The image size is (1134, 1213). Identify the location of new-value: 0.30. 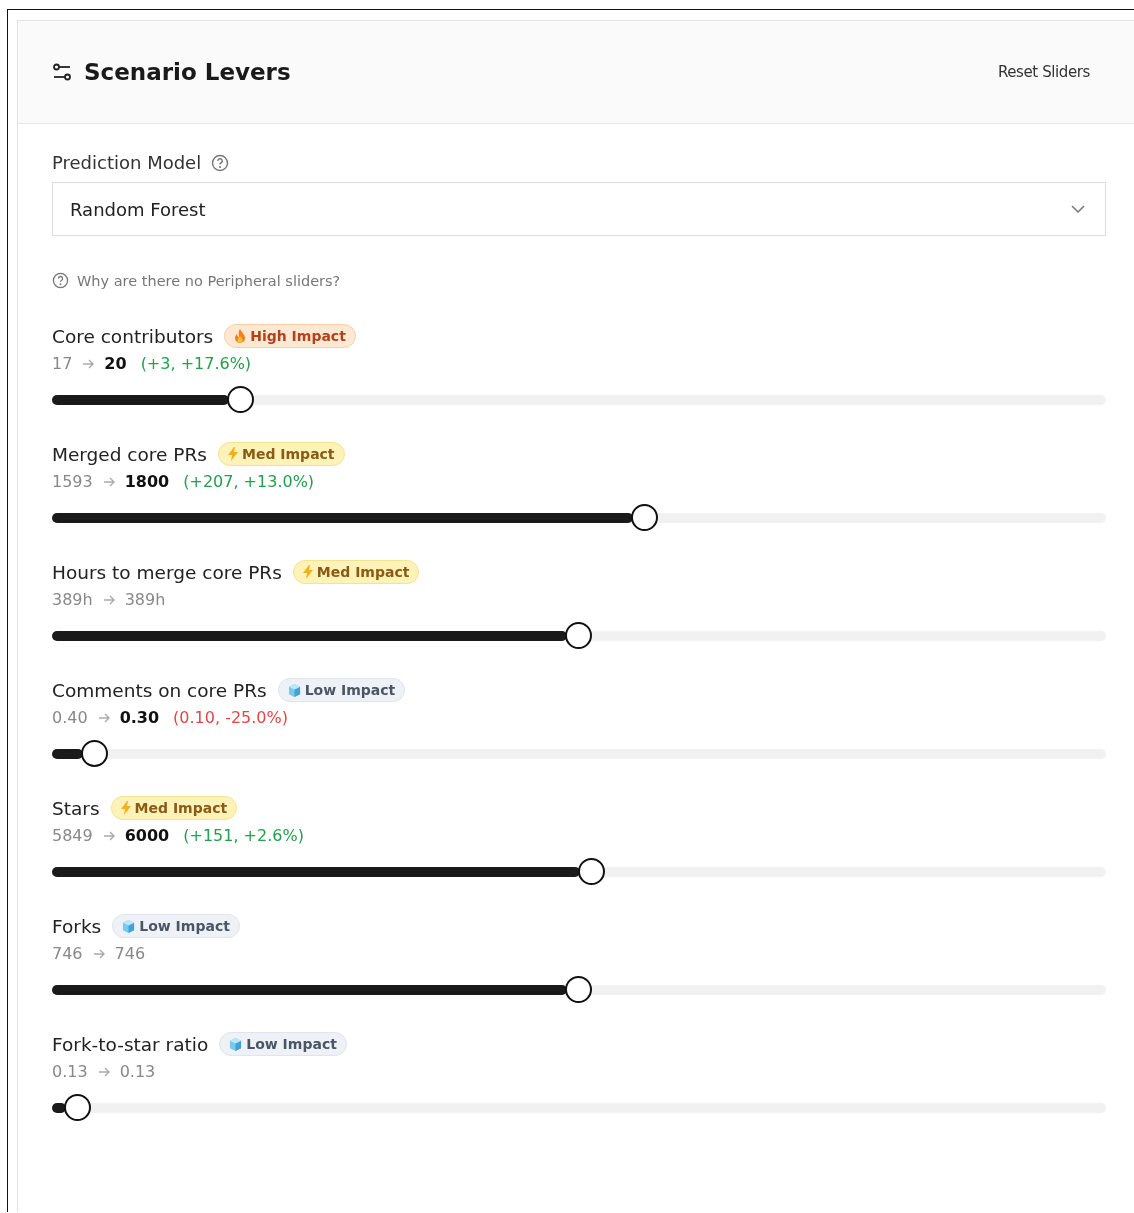
(139, 717).